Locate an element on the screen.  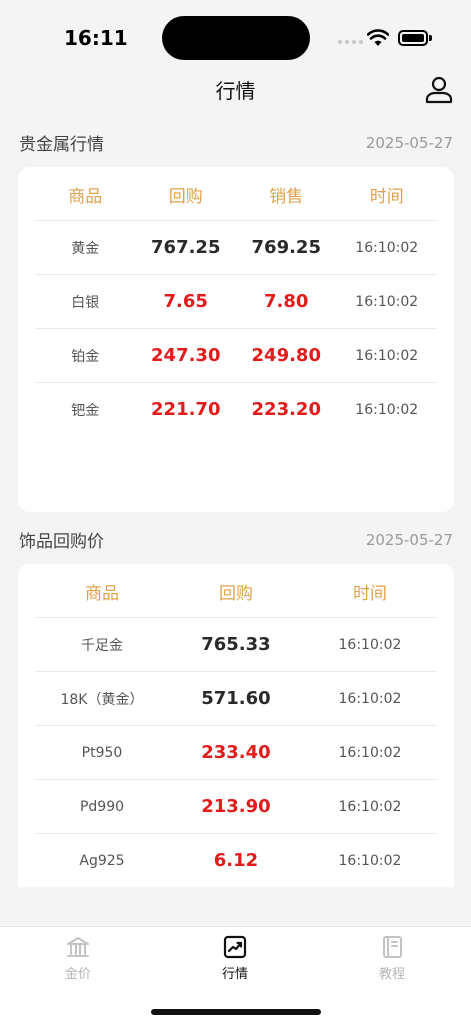
tab-gold-price: 金价 is located at coordinates (78, 958).